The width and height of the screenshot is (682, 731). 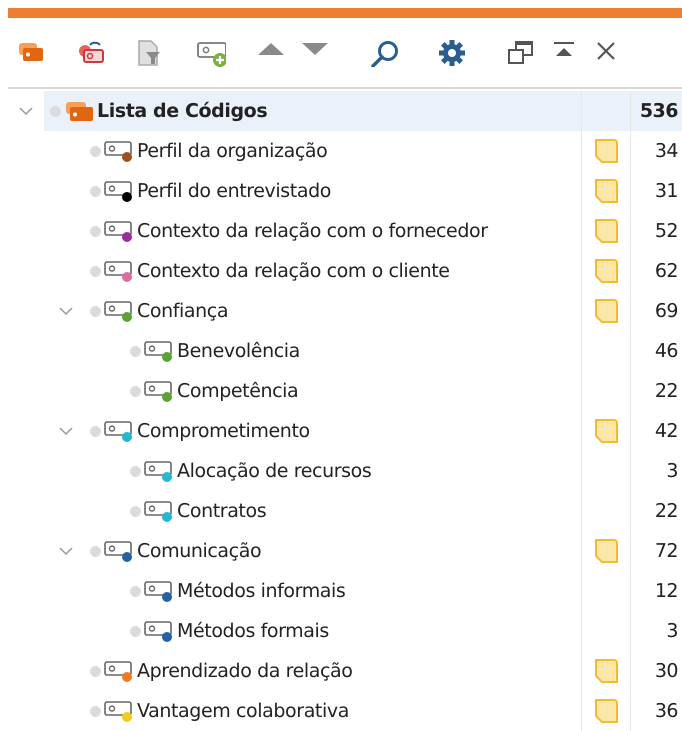 I want to click on window-restore-icon, so click(x=521, y=52).